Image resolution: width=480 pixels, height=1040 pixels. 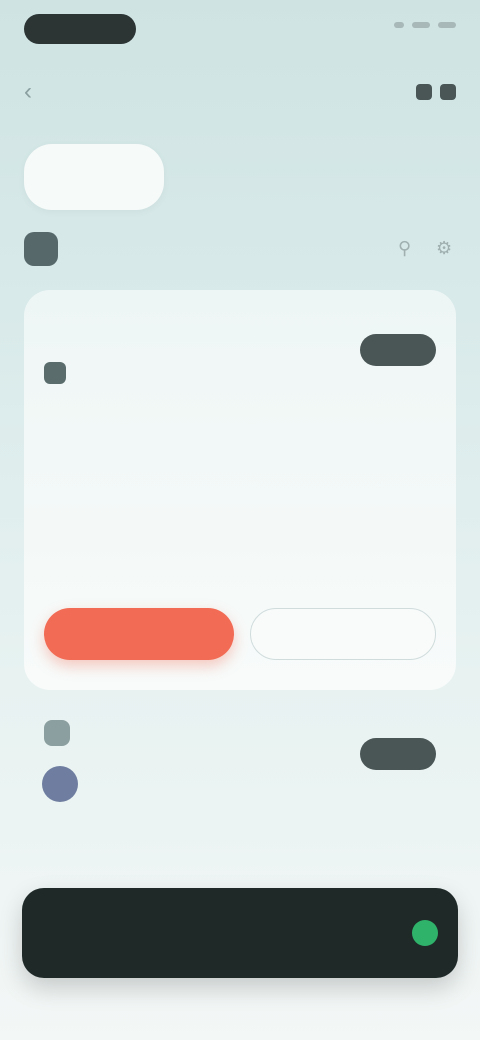 I want to click on secondary-action-button, so click(x=343, y=634).